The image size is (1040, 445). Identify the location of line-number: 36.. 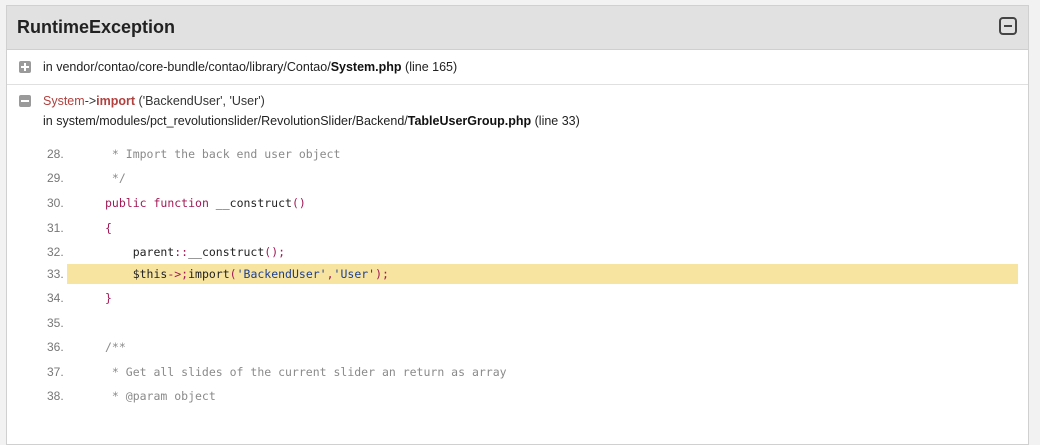
(55, 347).